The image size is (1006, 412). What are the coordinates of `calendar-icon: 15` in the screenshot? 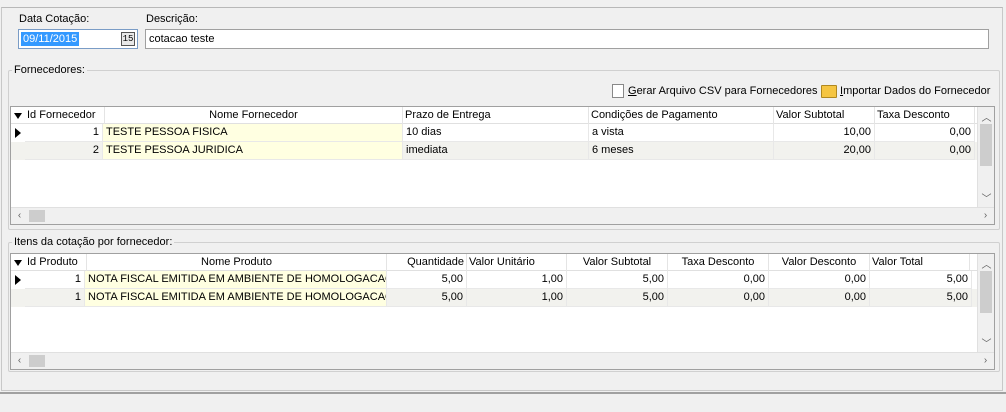 It's located at (128, 39).